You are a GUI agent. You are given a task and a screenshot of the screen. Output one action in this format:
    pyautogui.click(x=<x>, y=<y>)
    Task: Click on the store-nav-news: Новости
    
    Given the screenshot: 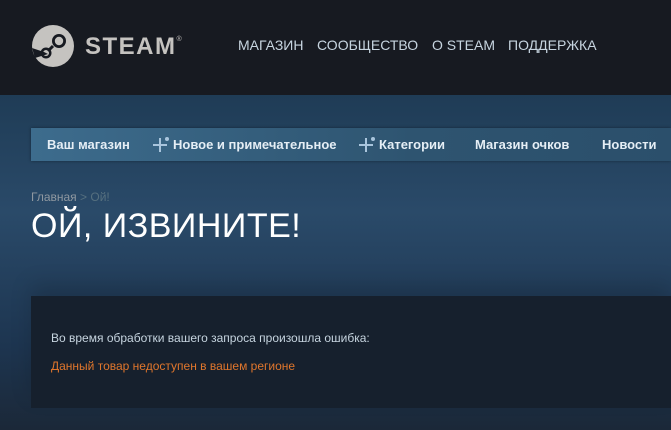 What is the action you would take?
    pyautogui.click(x=629, y=144)
    